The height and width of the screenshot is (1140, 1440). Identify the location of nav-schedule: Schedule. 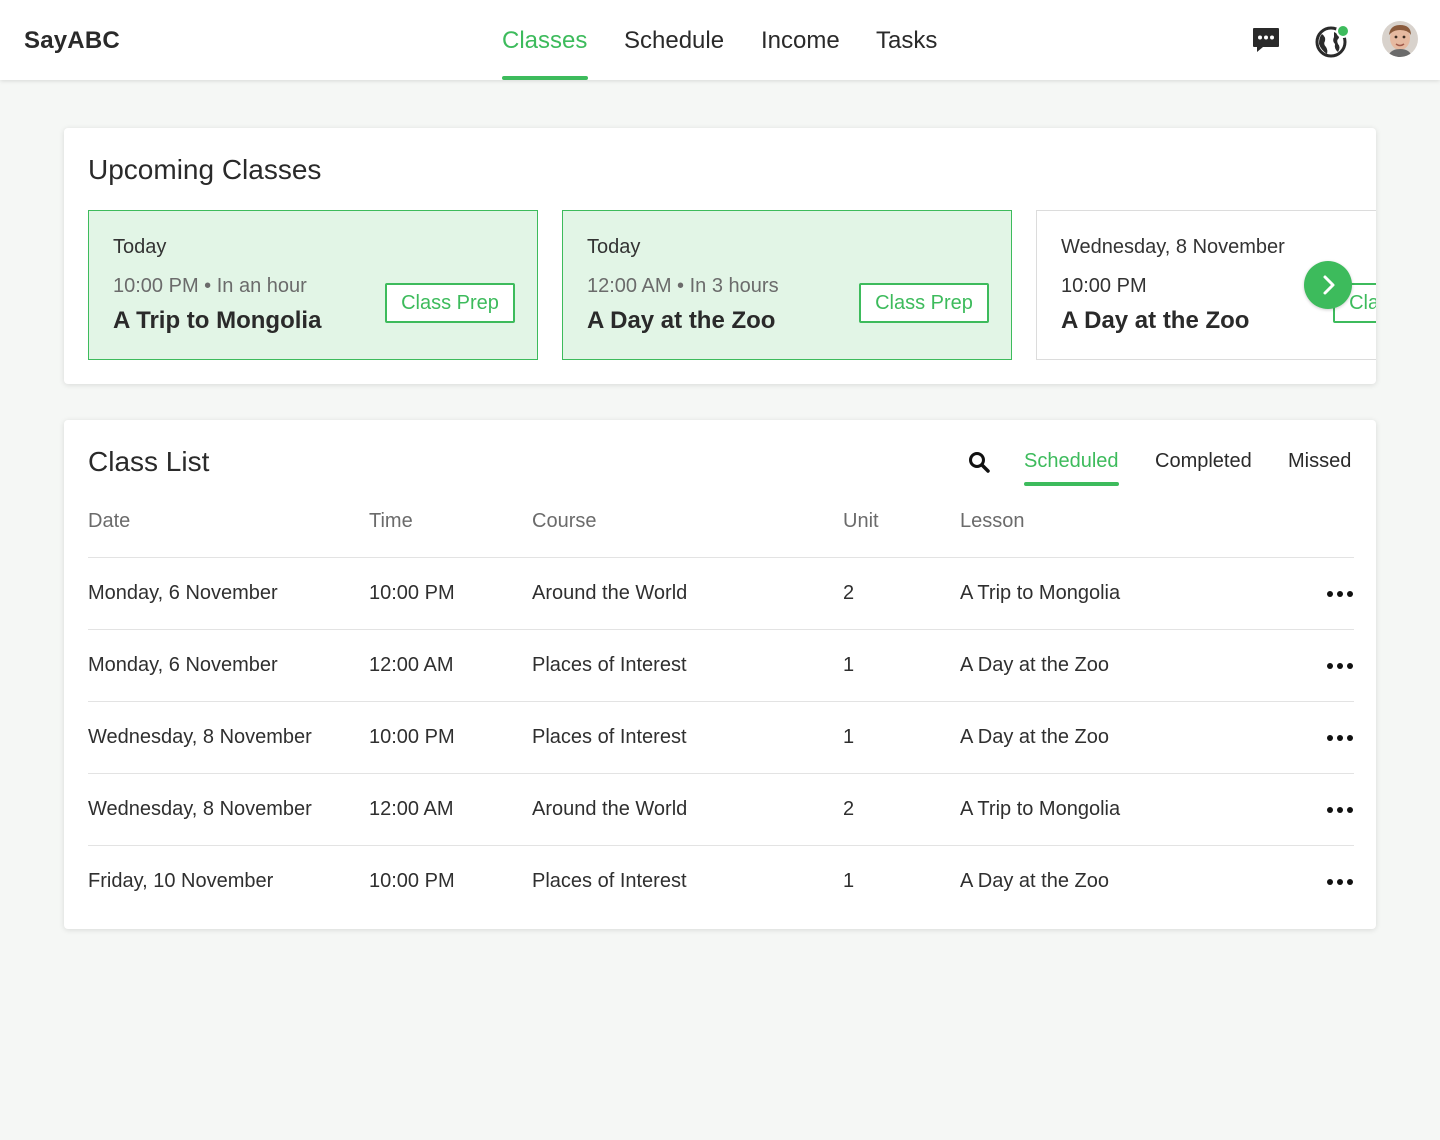
(674, 41).